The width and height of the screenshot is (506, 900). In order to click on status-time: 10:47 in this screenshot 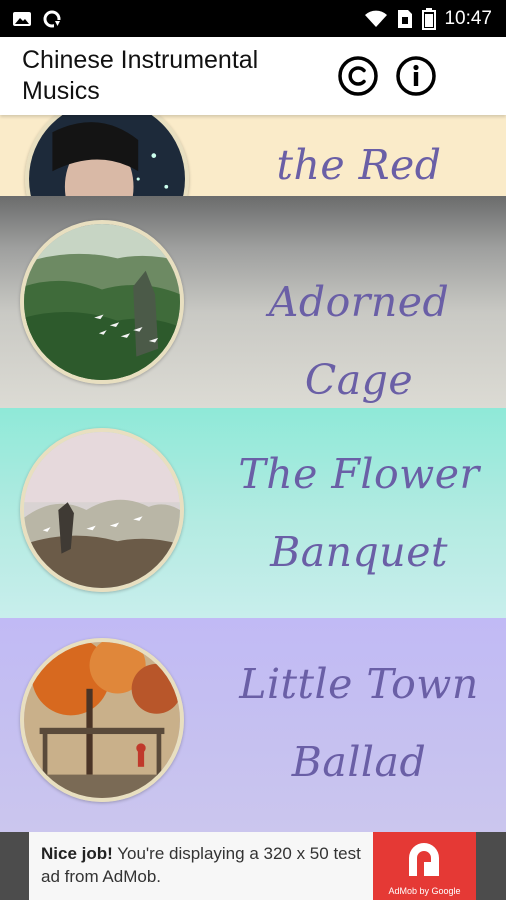, I will do `click(468, 18)`.